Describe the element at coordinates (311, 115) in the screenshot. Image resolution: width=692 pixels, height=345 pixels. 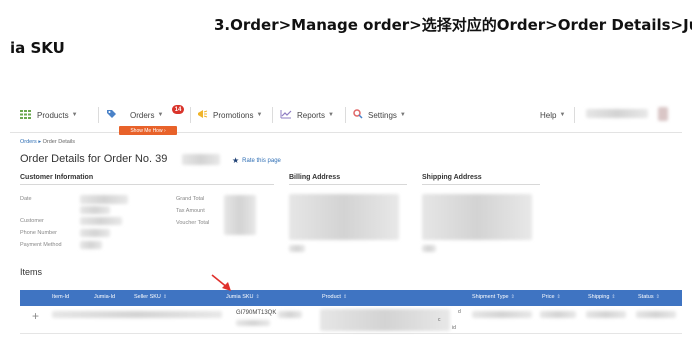
I see `nav-reports-label: Reports` at that location.